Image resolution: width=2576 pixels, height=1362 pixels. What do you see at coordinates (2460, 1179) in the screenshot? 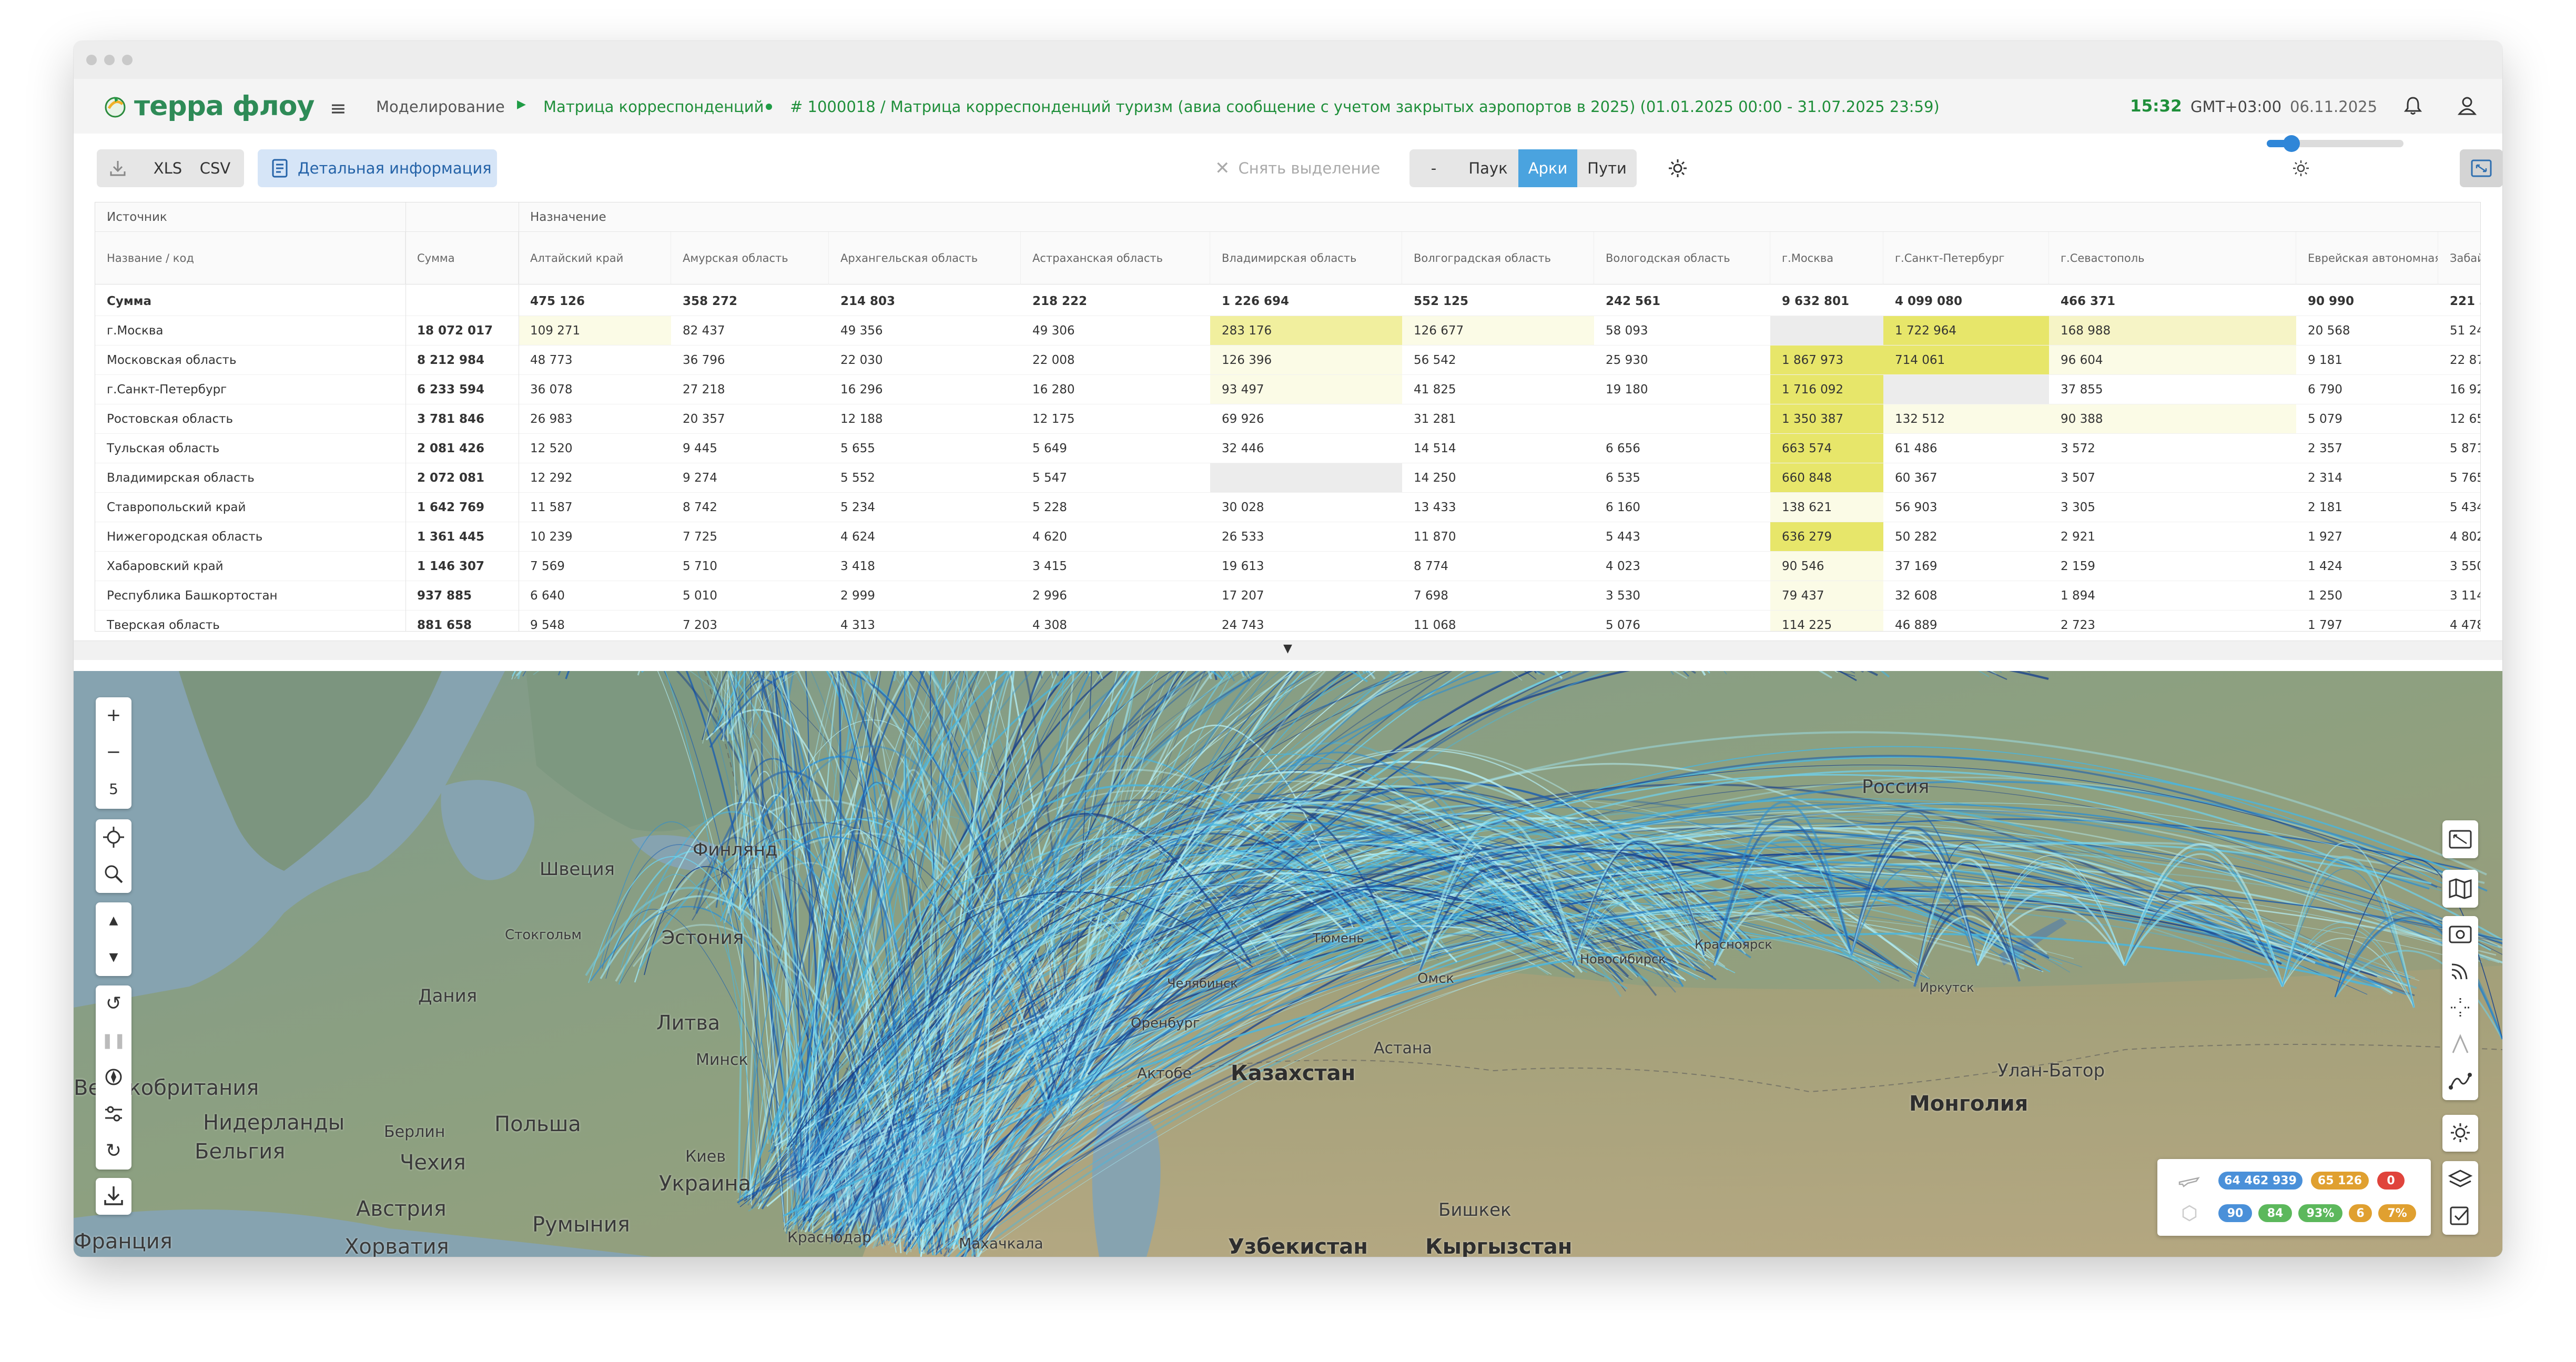
I see `layers-icon` at bounding box center [2460, 1179].